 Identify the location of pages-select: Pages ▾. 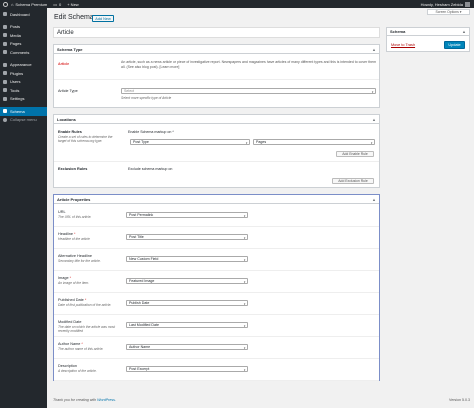
(314, 142).